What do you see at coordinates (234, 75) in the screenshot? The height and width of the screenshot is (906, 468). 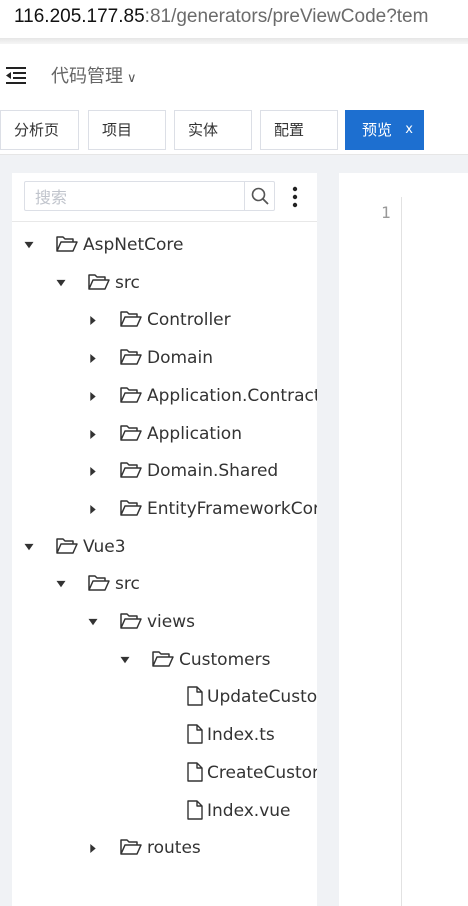 I see `app-header: 代码管理 ∨` at bounding box center [234, 75].